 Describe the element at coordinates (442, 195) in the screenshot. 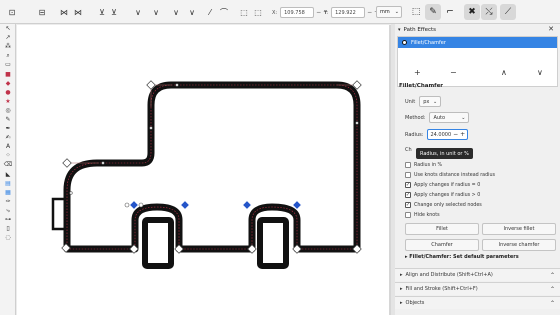

I see `checkbox-apply-radius-positive: ✓ Apply changes if radius > 0` at that location.